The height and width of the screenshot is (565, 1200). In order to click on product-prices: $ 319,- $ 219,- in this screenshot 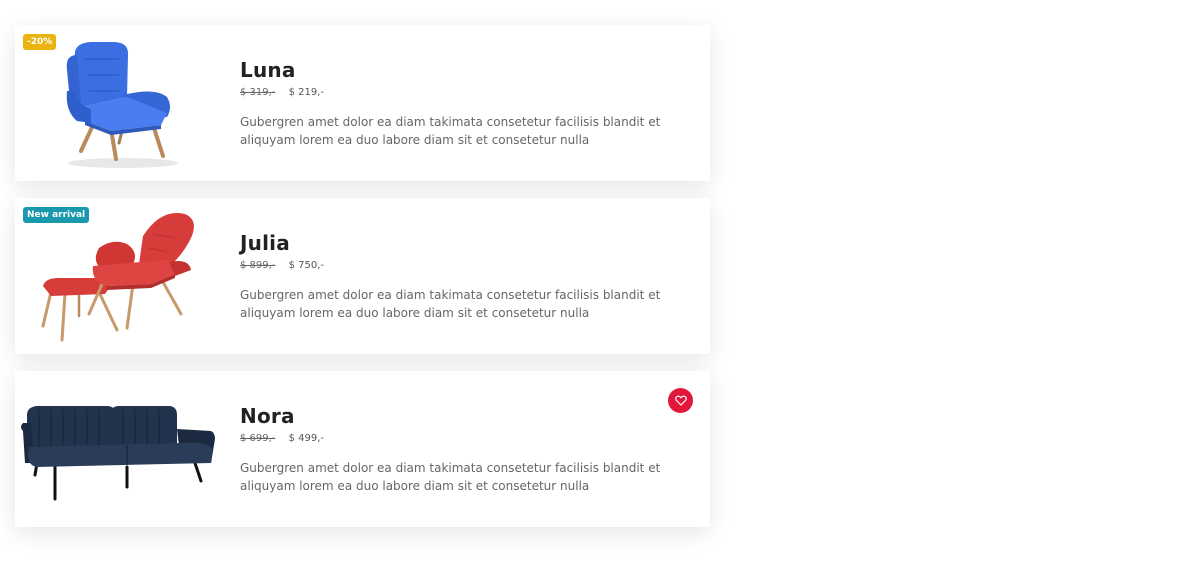, I will do `click(465, 93)`.